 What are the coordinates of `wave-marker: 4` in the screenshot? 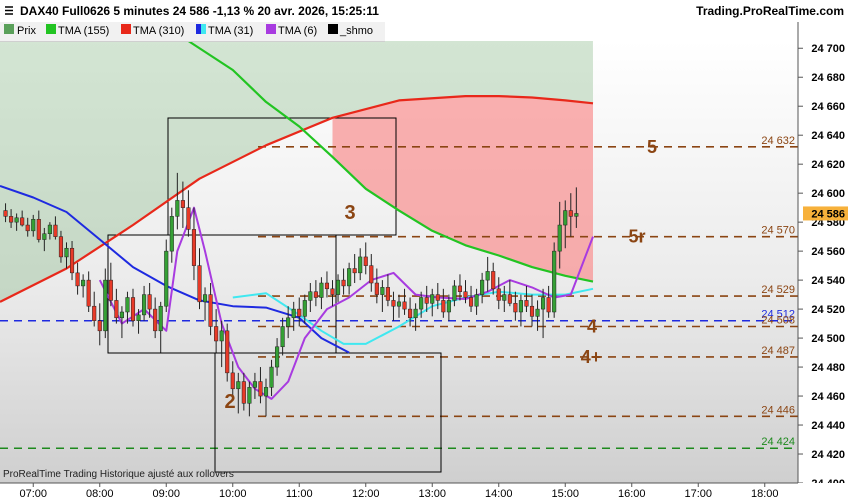 It's located at (592, 326).